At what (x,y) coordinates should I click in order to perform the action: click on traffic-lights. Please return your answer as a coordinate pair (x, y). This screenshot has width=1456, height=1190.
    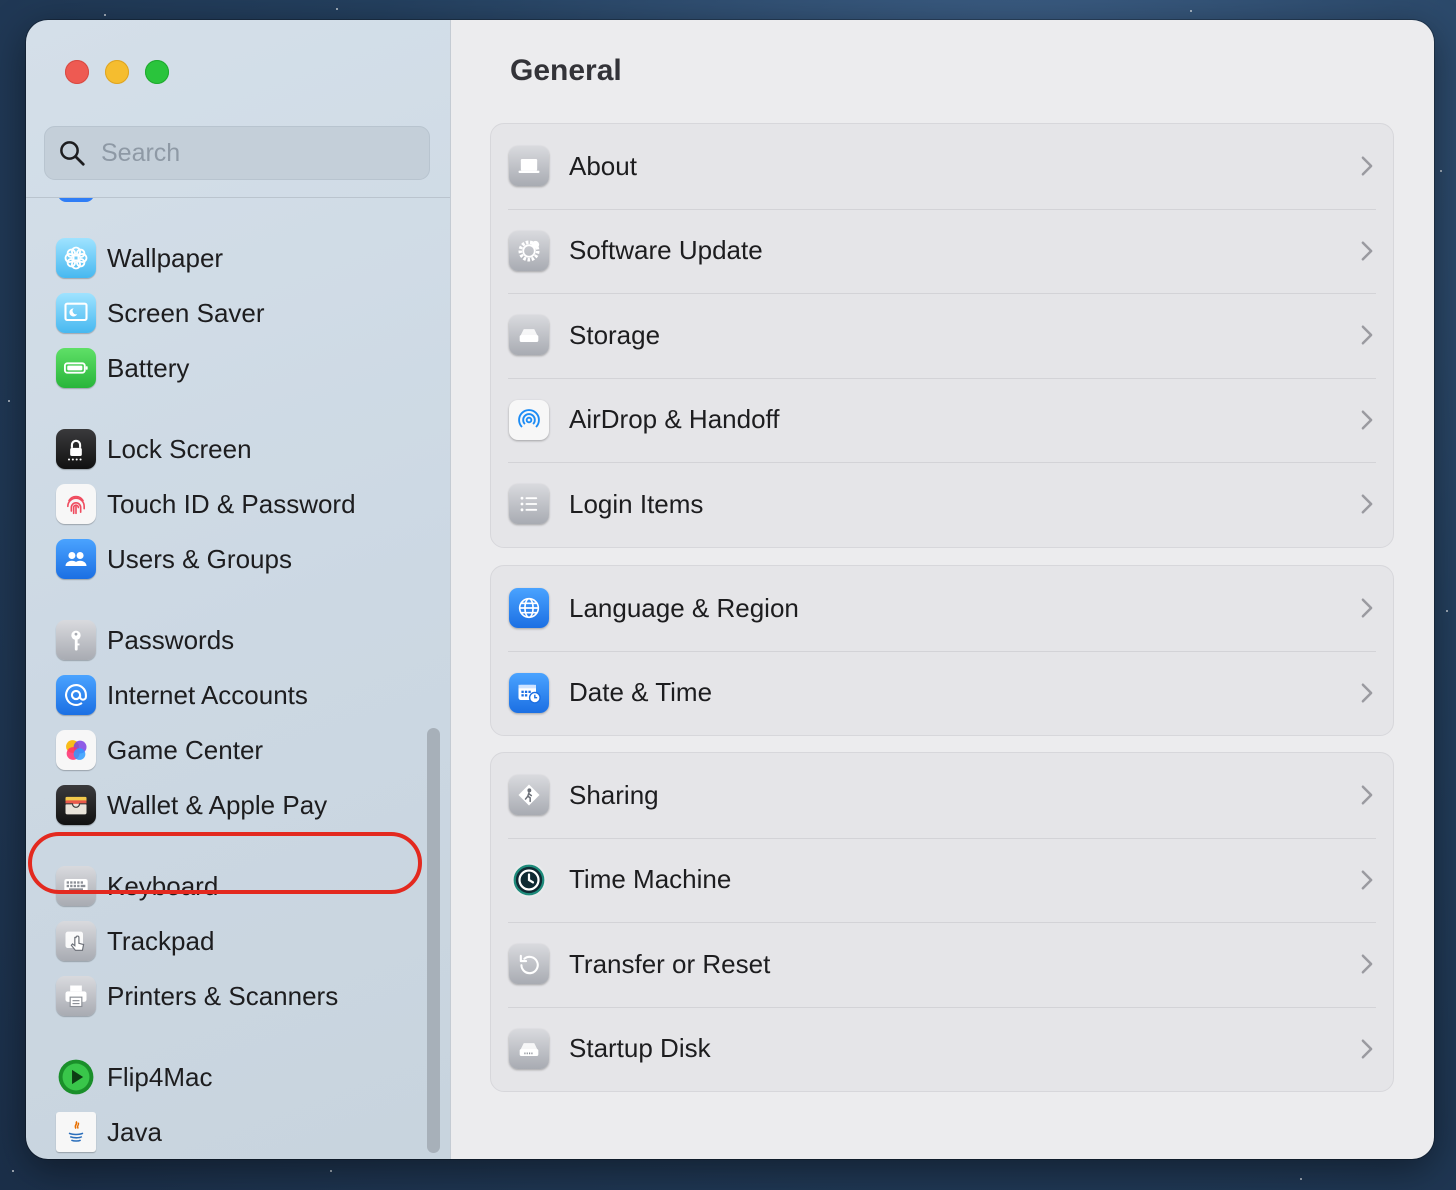
    Looking at the image, I should click on (117, 72).